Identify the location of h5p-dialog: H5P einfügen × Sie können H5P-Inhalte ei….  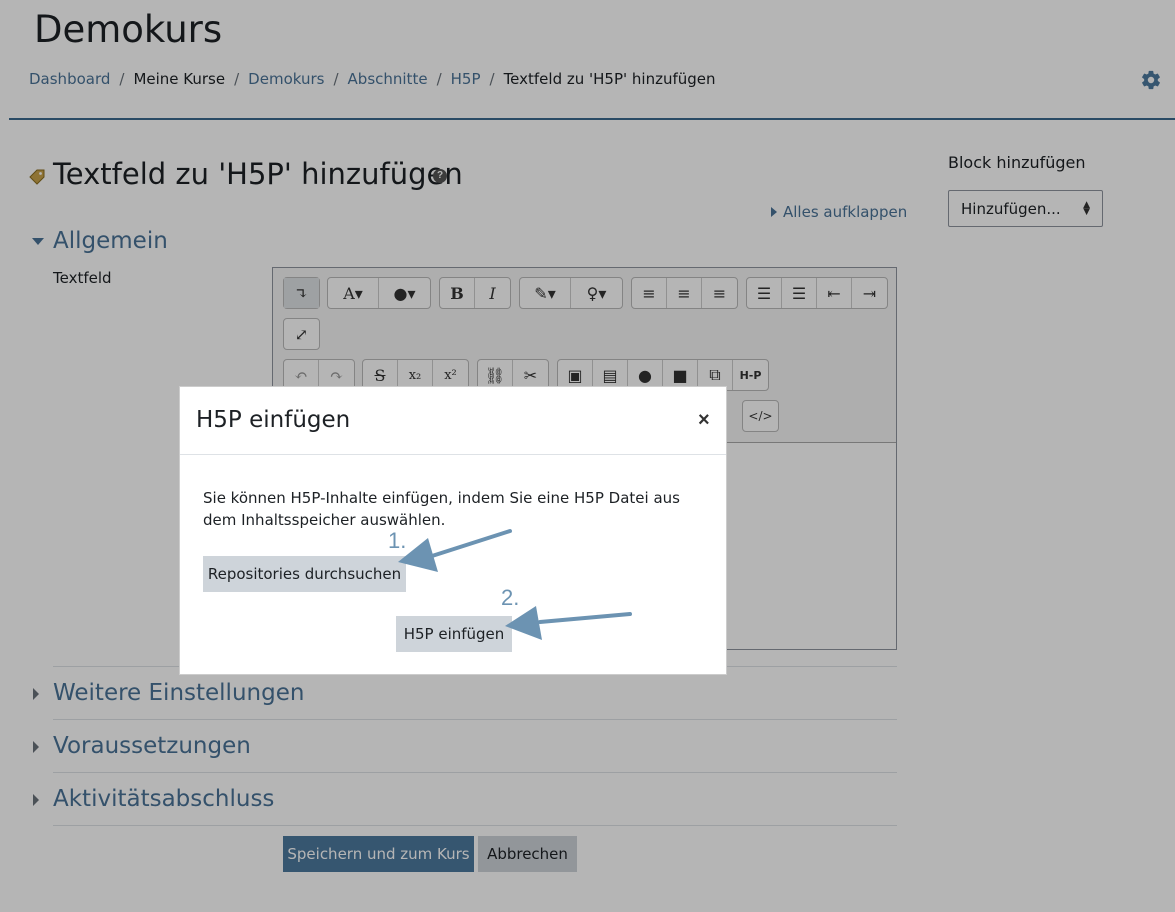
(453, 530).